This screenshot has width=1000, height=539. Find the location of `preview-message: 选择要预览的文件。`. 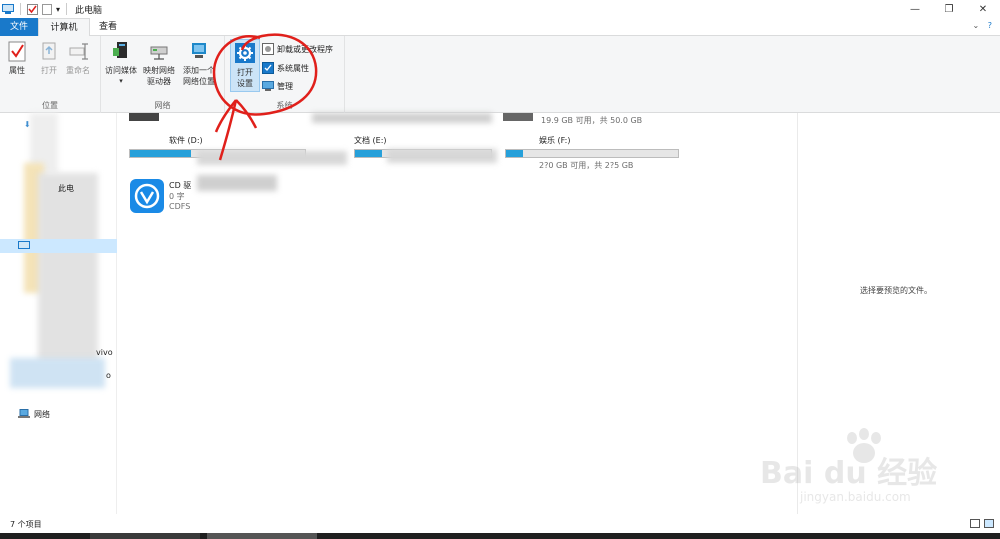

preview-message: 选择要预览的文件。 is located at coordinates (896, 290).